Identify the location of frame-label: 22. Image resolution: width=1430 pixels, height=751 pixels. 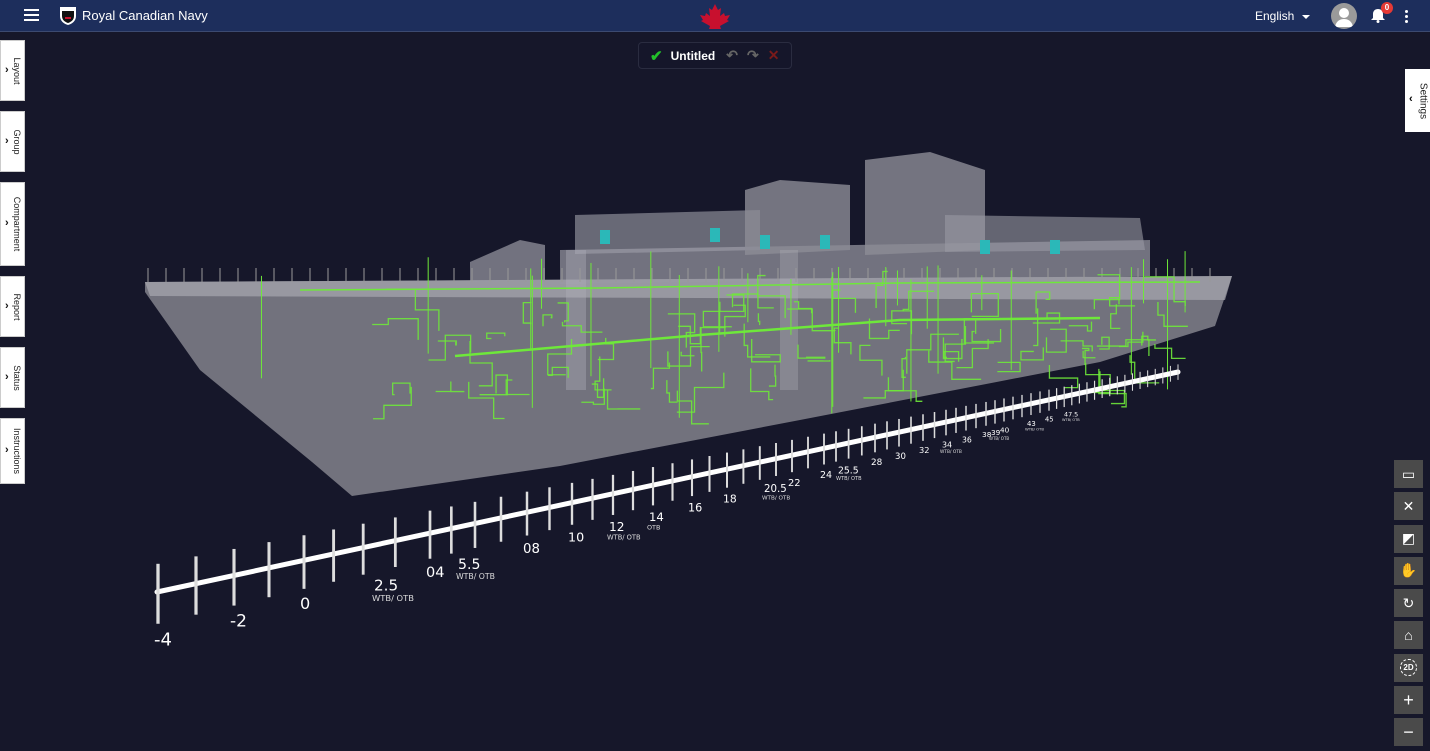
(794, 483).